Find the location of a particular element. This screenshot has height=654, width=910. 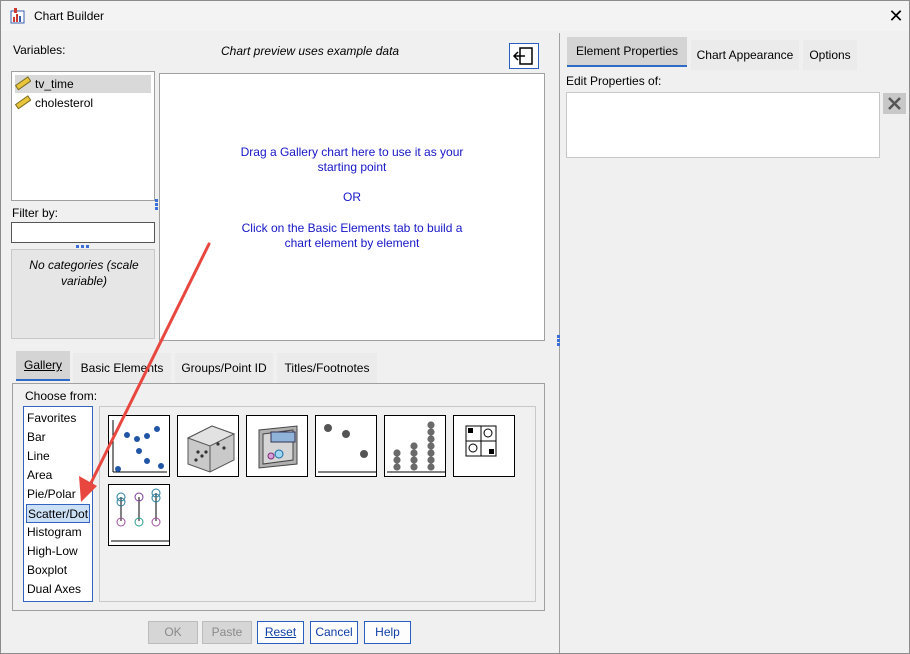

tab-chart-appearance: Chart Appearance is located at coordinates (745, 55).